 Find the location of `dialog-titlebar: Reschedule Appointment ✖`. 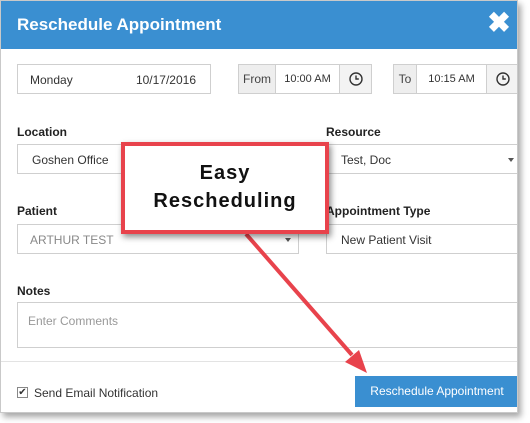

dialog-titlebar: Reschedule Appointment ✖ is located at coordinates (259, 25).